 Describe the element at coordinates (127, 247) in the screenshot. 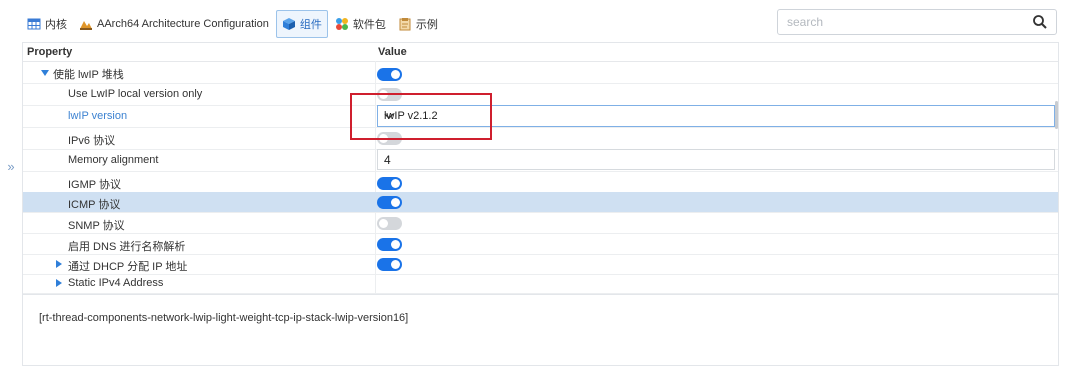

I see `property-label: 启用 DNS 进行名称解析` at that location.